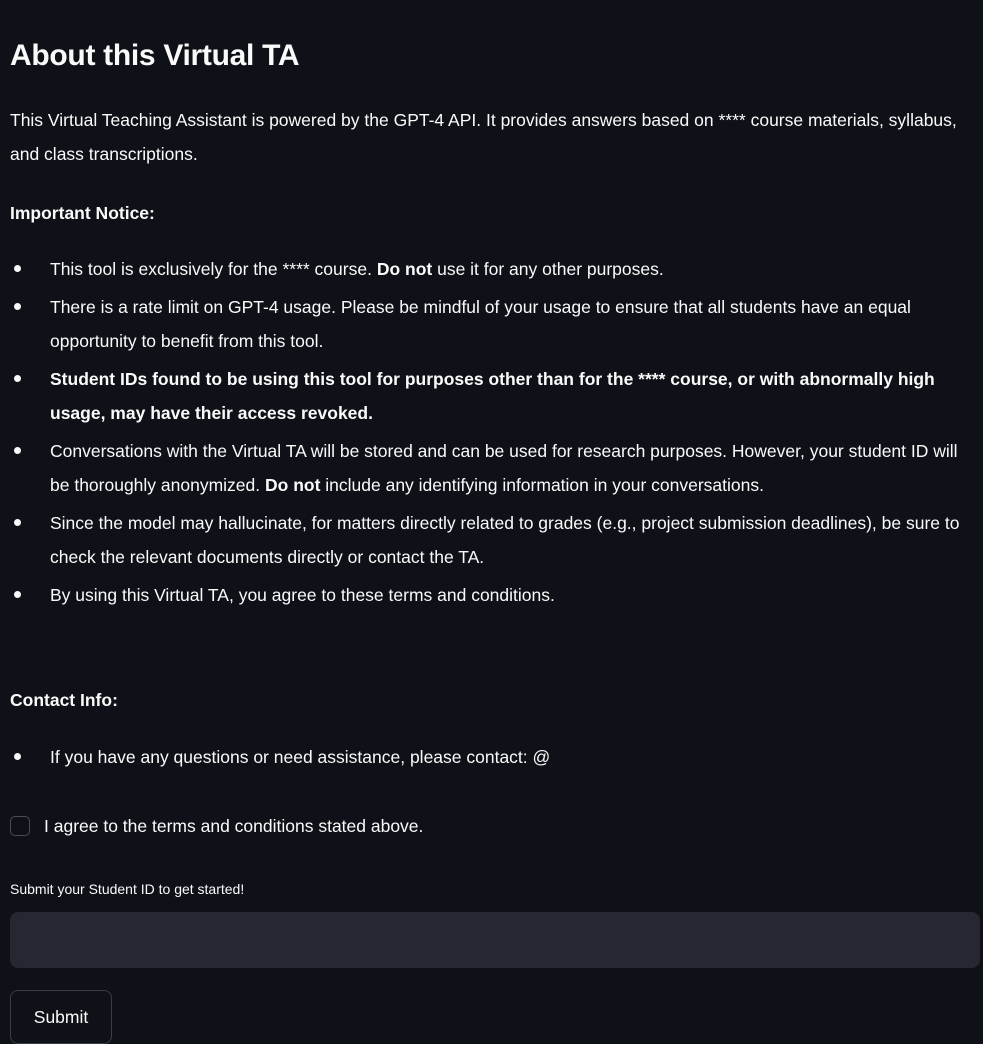  Describe the element at coordinates (82, 213) in the screenshot. I see `important-notice-heading: Important Notice:` at that location.